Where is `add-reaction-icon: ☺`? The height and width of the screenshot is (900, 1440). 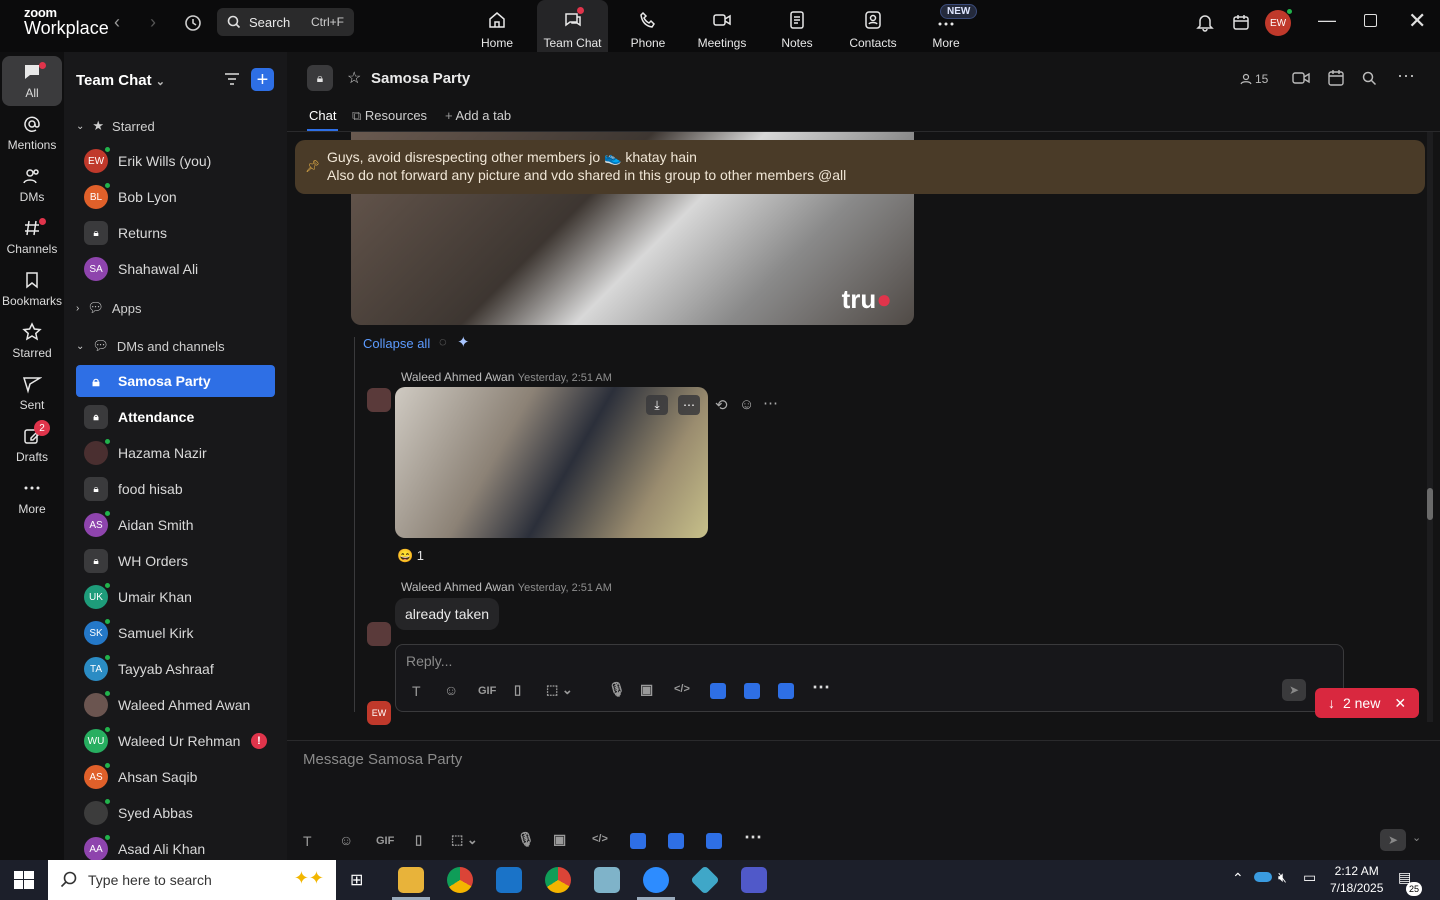 add-reaction-icon: ☺ is located at coordinates (746, 404).